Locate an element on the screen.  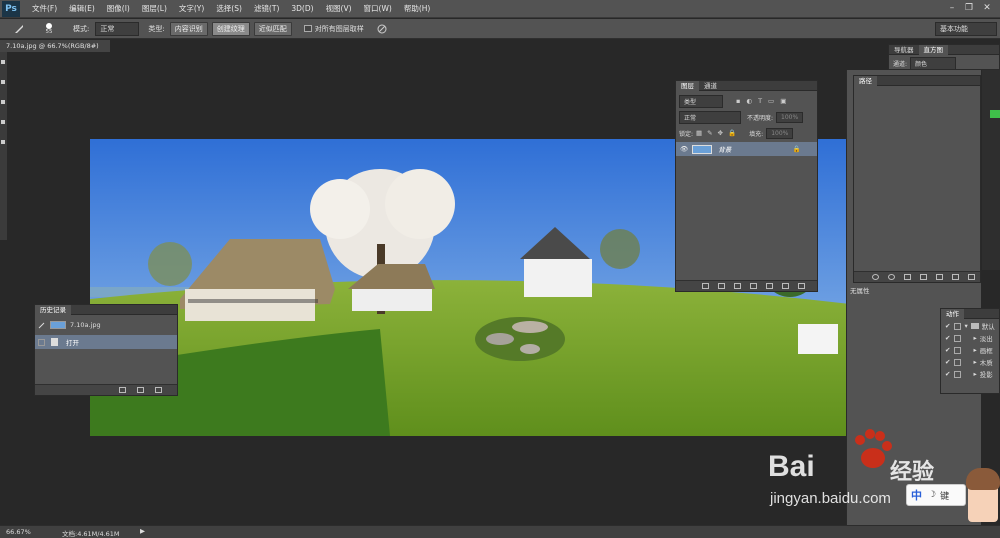
lasso-tool-icon is located at coordinates (3, 102).